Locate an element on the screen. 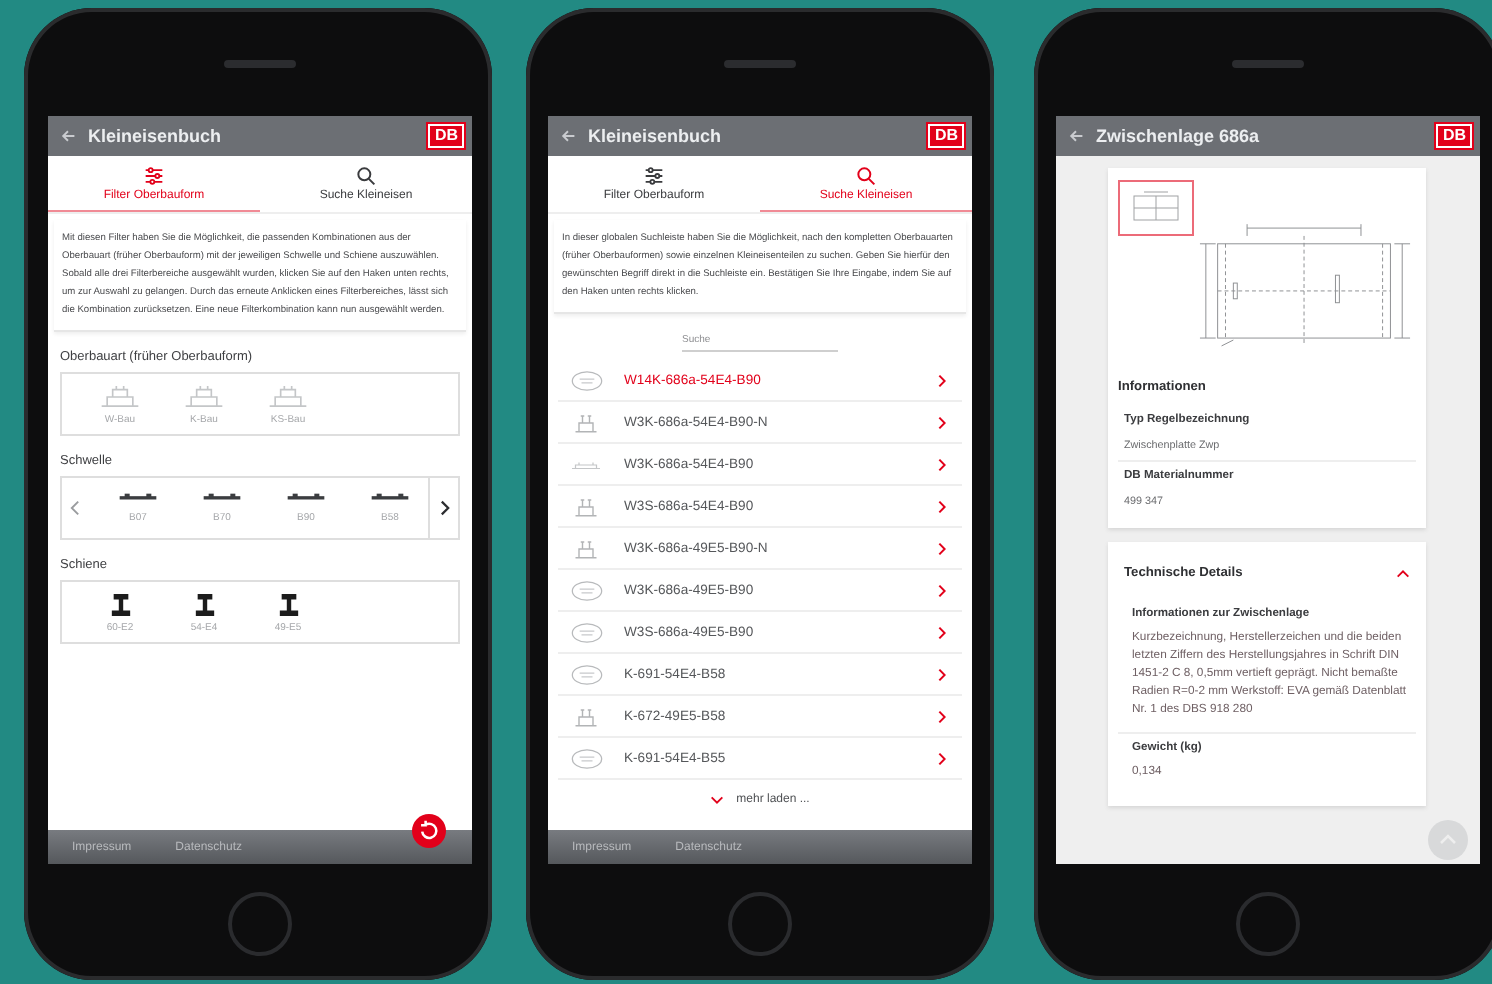 This screenshot has width=1492, height=984. plate-icon is located at coordinates (586, 464).